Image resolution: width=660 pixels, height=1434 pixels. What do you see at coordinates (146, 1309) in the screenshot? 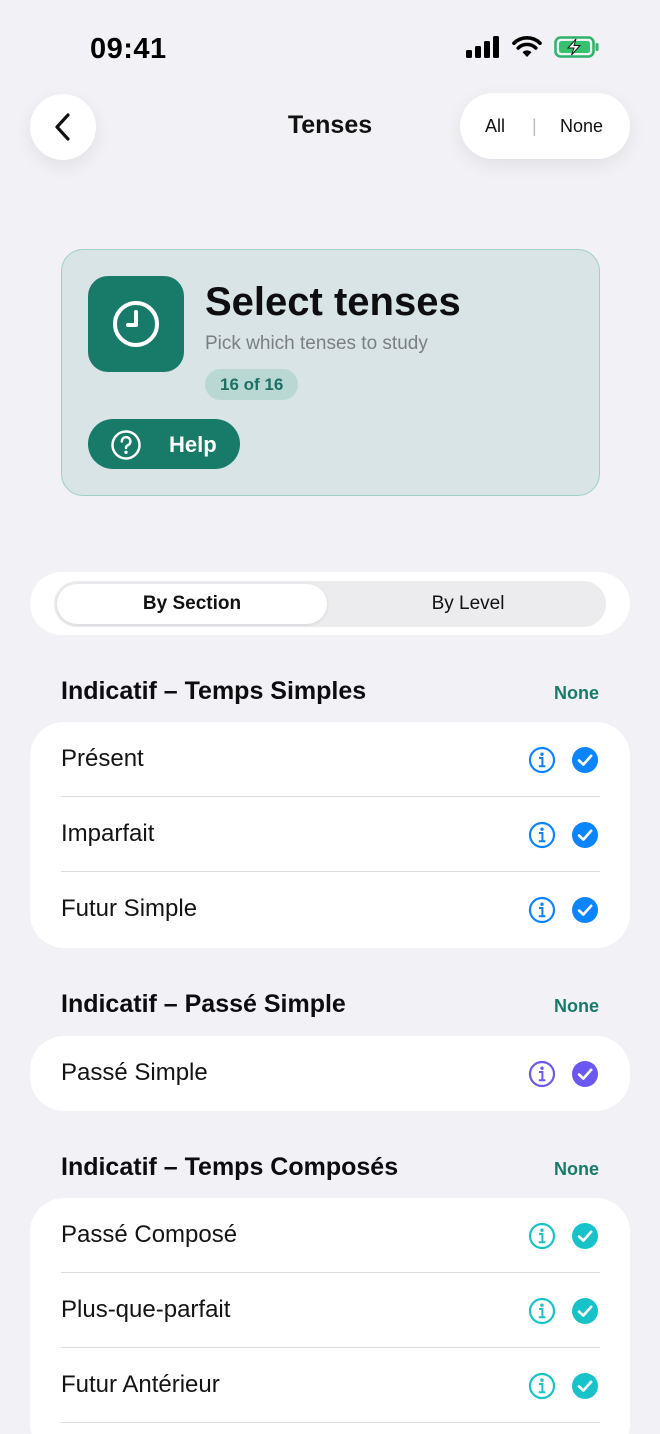
I see `tense-label: Plus-que-parfait` at bounding box center [146, 1309].